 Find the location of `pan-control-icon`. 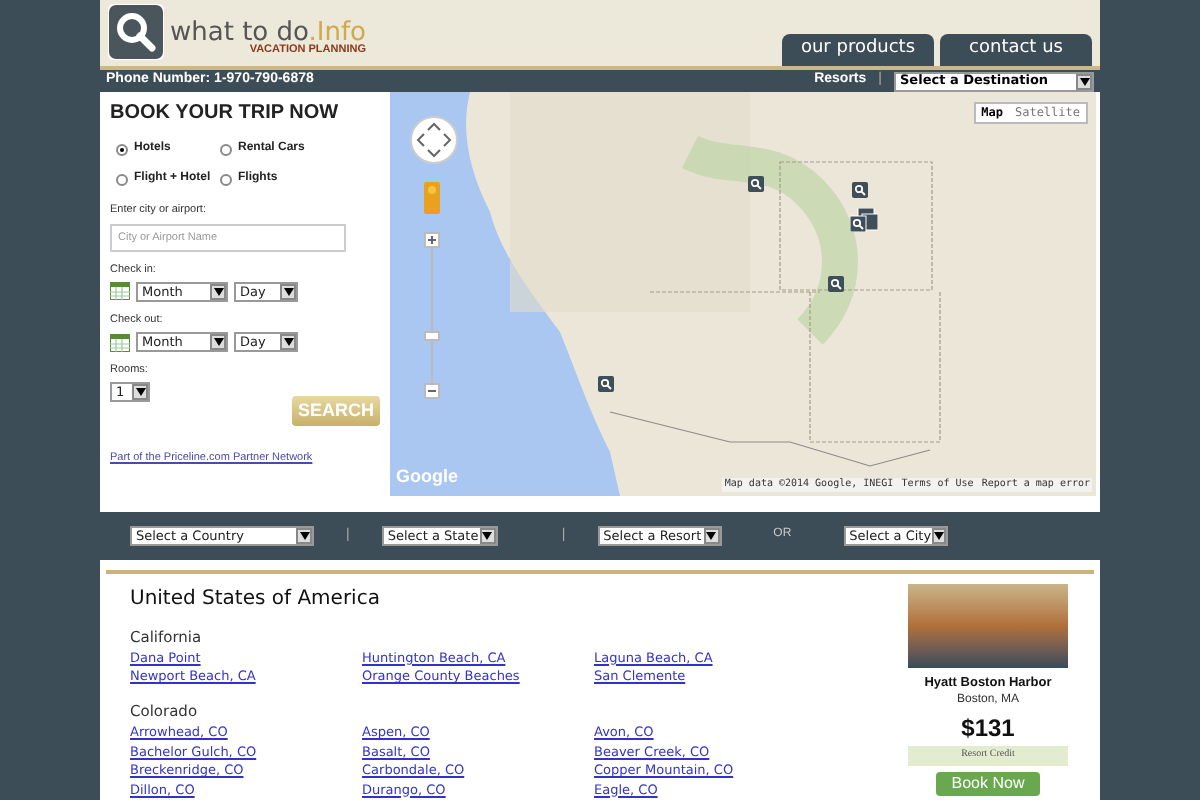

pan-control-icon is located at coordinates (434, 140).